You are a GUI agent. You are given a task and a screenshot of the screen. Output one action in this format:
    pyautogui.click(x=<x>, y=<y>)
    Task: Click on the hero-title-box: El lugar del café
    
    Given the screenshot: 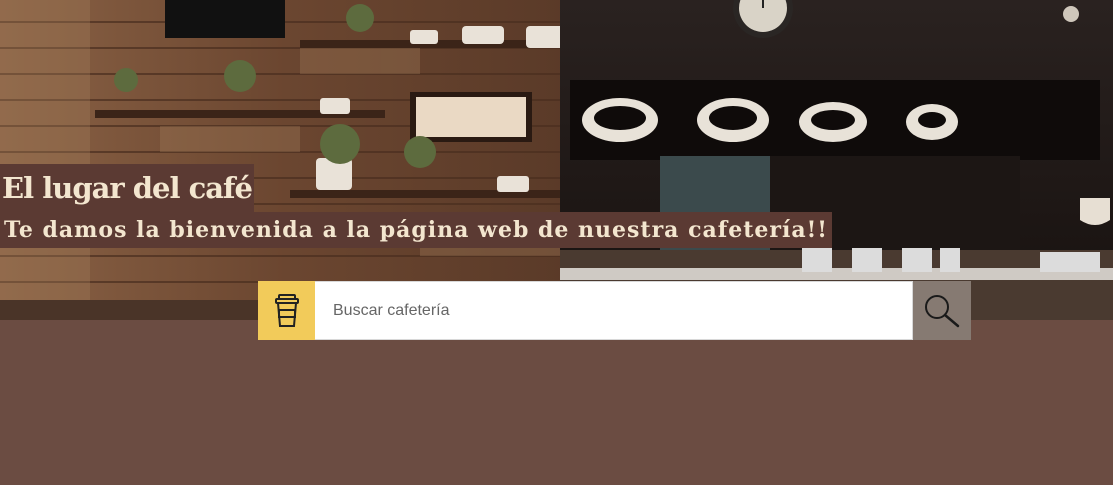 What is the action you would take?
    pyautogui.click(x=127, y=188)
    